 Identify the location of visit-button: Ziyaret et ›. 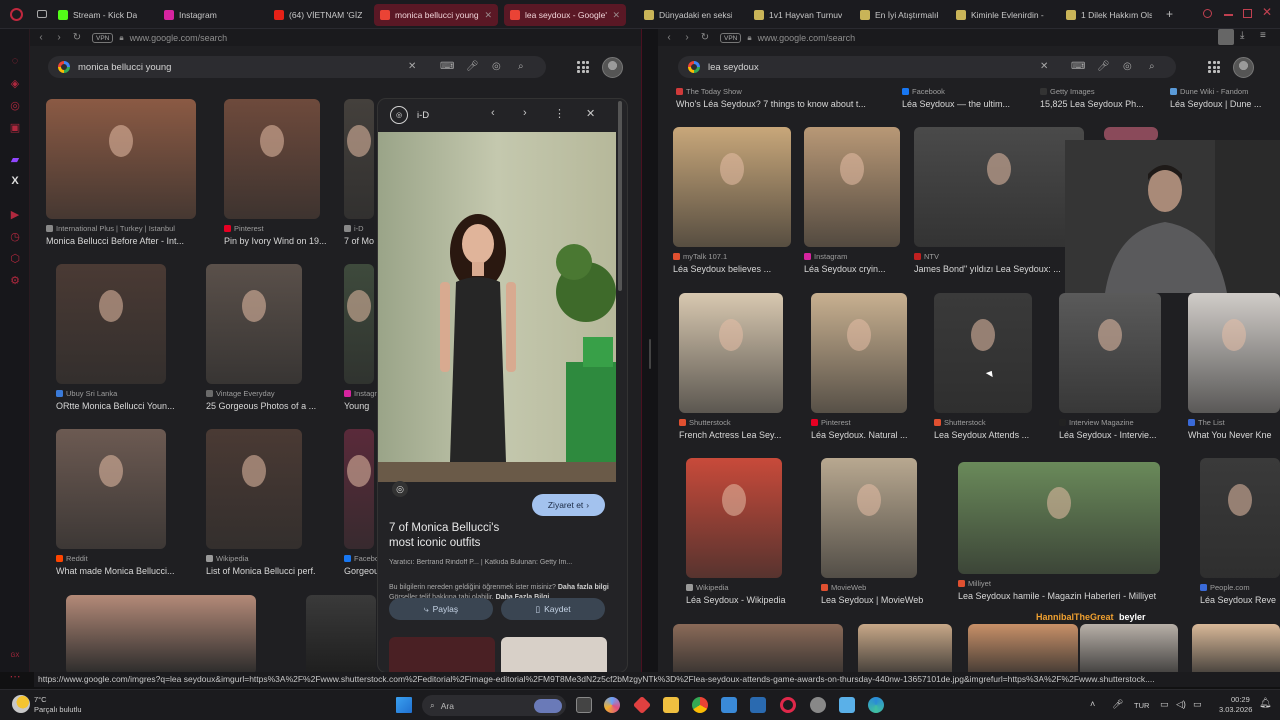
(568, 505).